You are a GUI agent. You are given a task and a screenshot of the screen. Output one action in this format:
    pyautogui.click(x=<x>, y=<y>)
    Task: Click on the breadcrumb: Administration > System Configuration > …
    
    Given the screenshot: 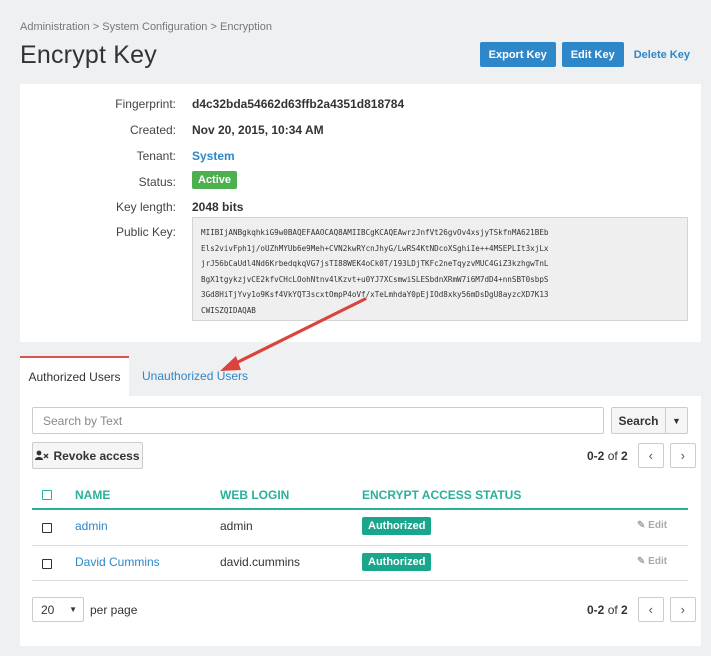 What is the action you would take?
    pyautogui.click(x=146, y=27)
    